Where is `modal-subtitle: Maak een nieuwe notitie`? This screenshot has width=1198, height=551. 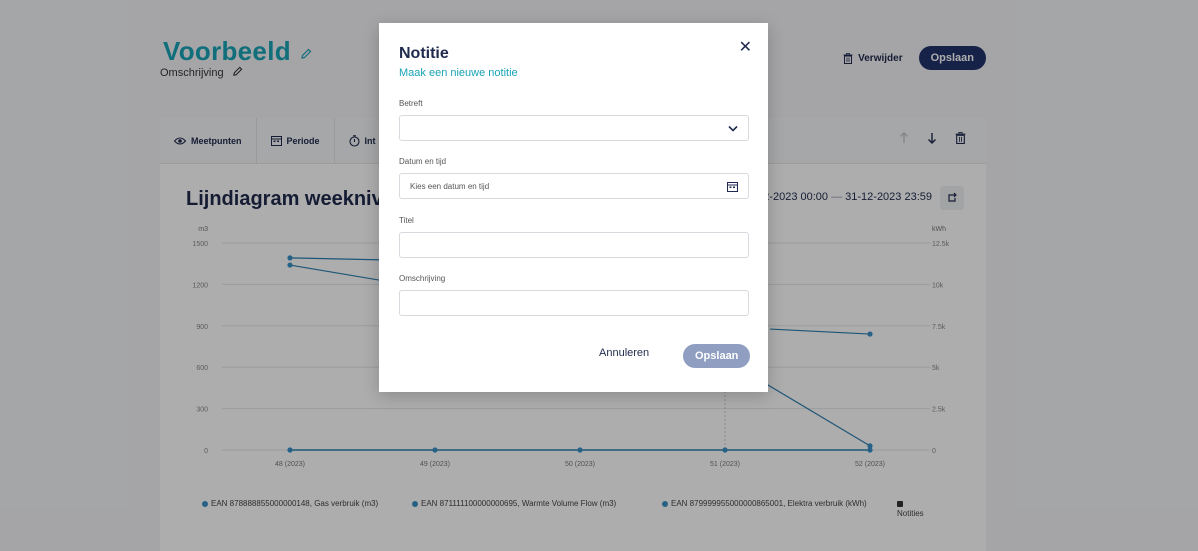 modal-subtitle: Maak een nieuwe notitie is located at coordinates (458, 73).